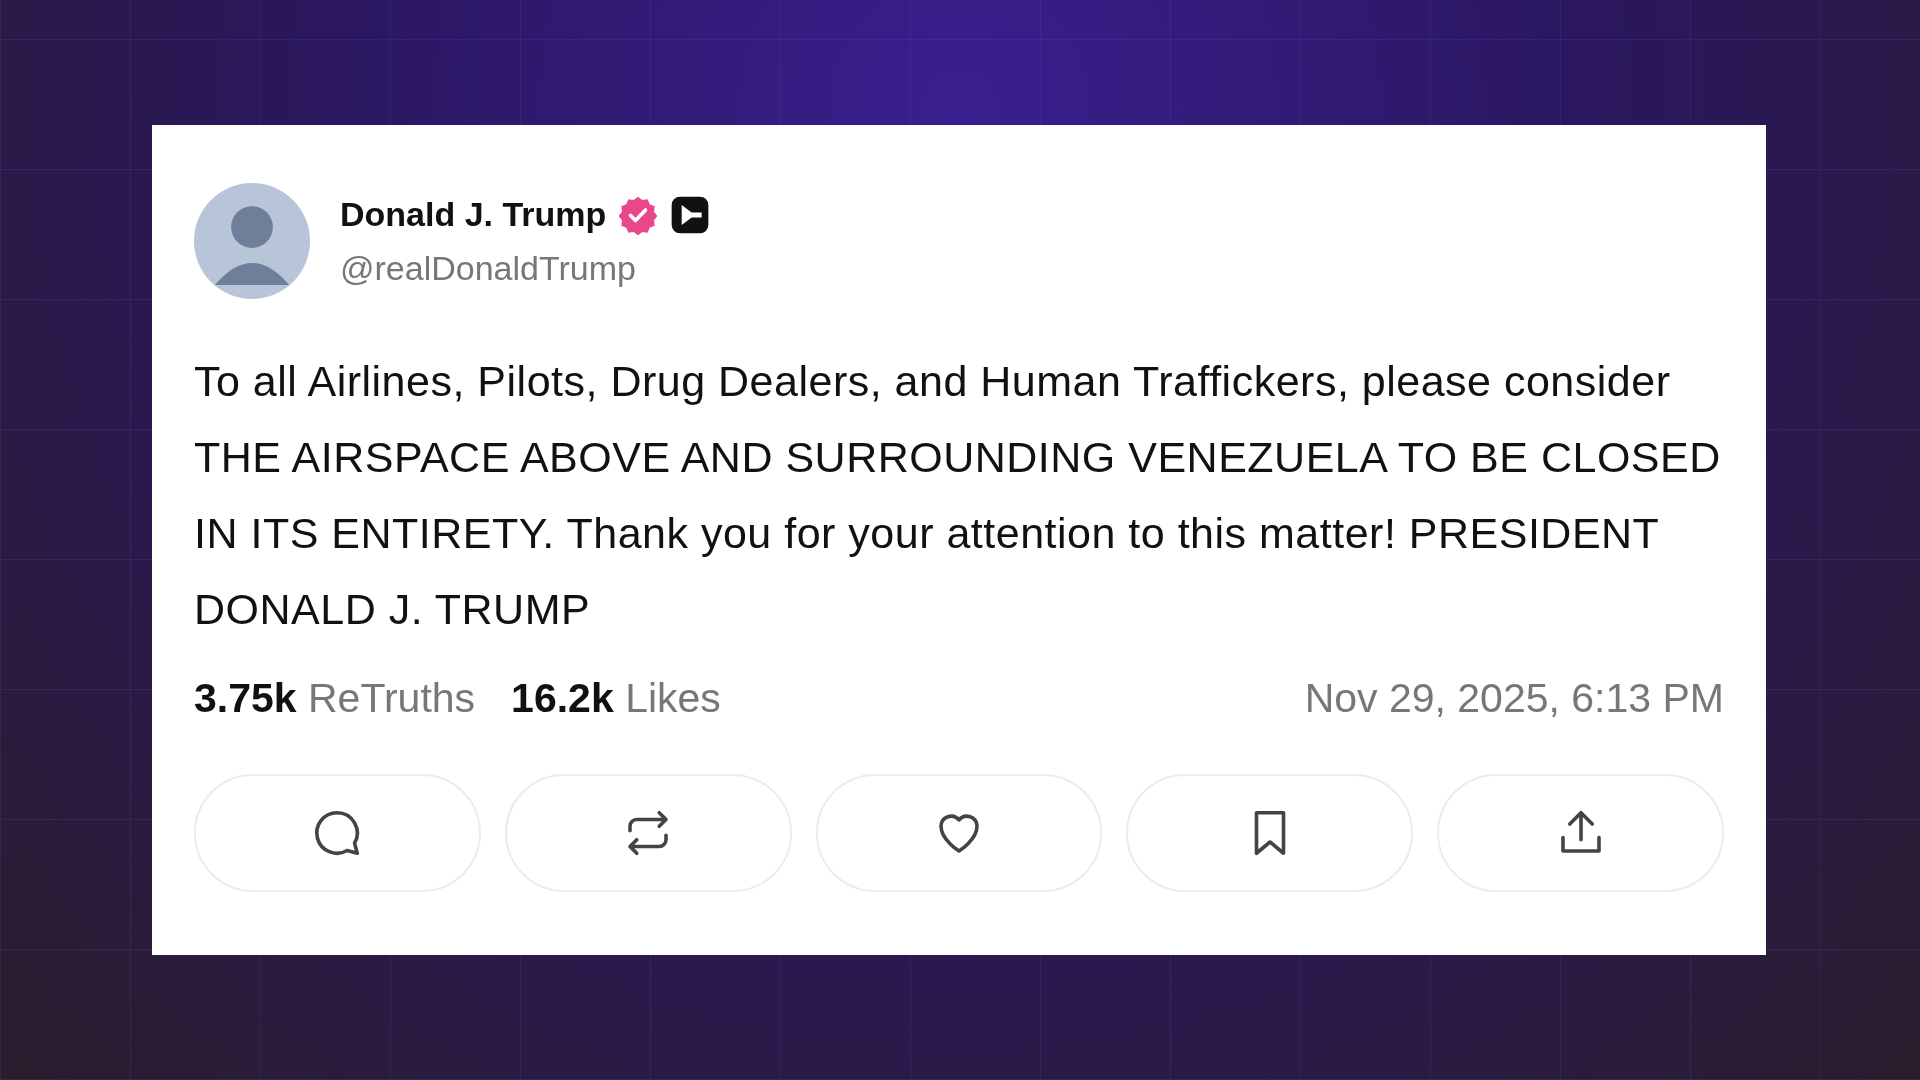  What do you see at coordinates (1514, 698) in the screenshot?
I see `post-timestamp: Nov 29, 2025, 6:13 PM` at bounding box center [1514, 698].